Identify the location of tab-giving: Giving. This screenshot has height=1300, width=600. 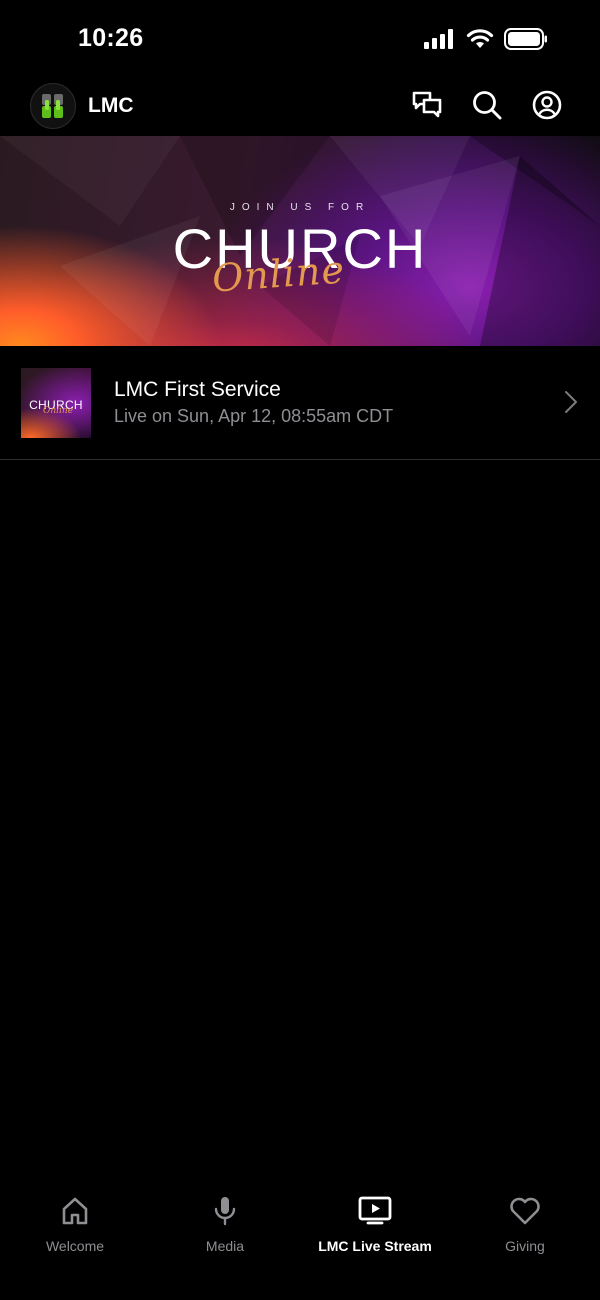
(525, 1241).